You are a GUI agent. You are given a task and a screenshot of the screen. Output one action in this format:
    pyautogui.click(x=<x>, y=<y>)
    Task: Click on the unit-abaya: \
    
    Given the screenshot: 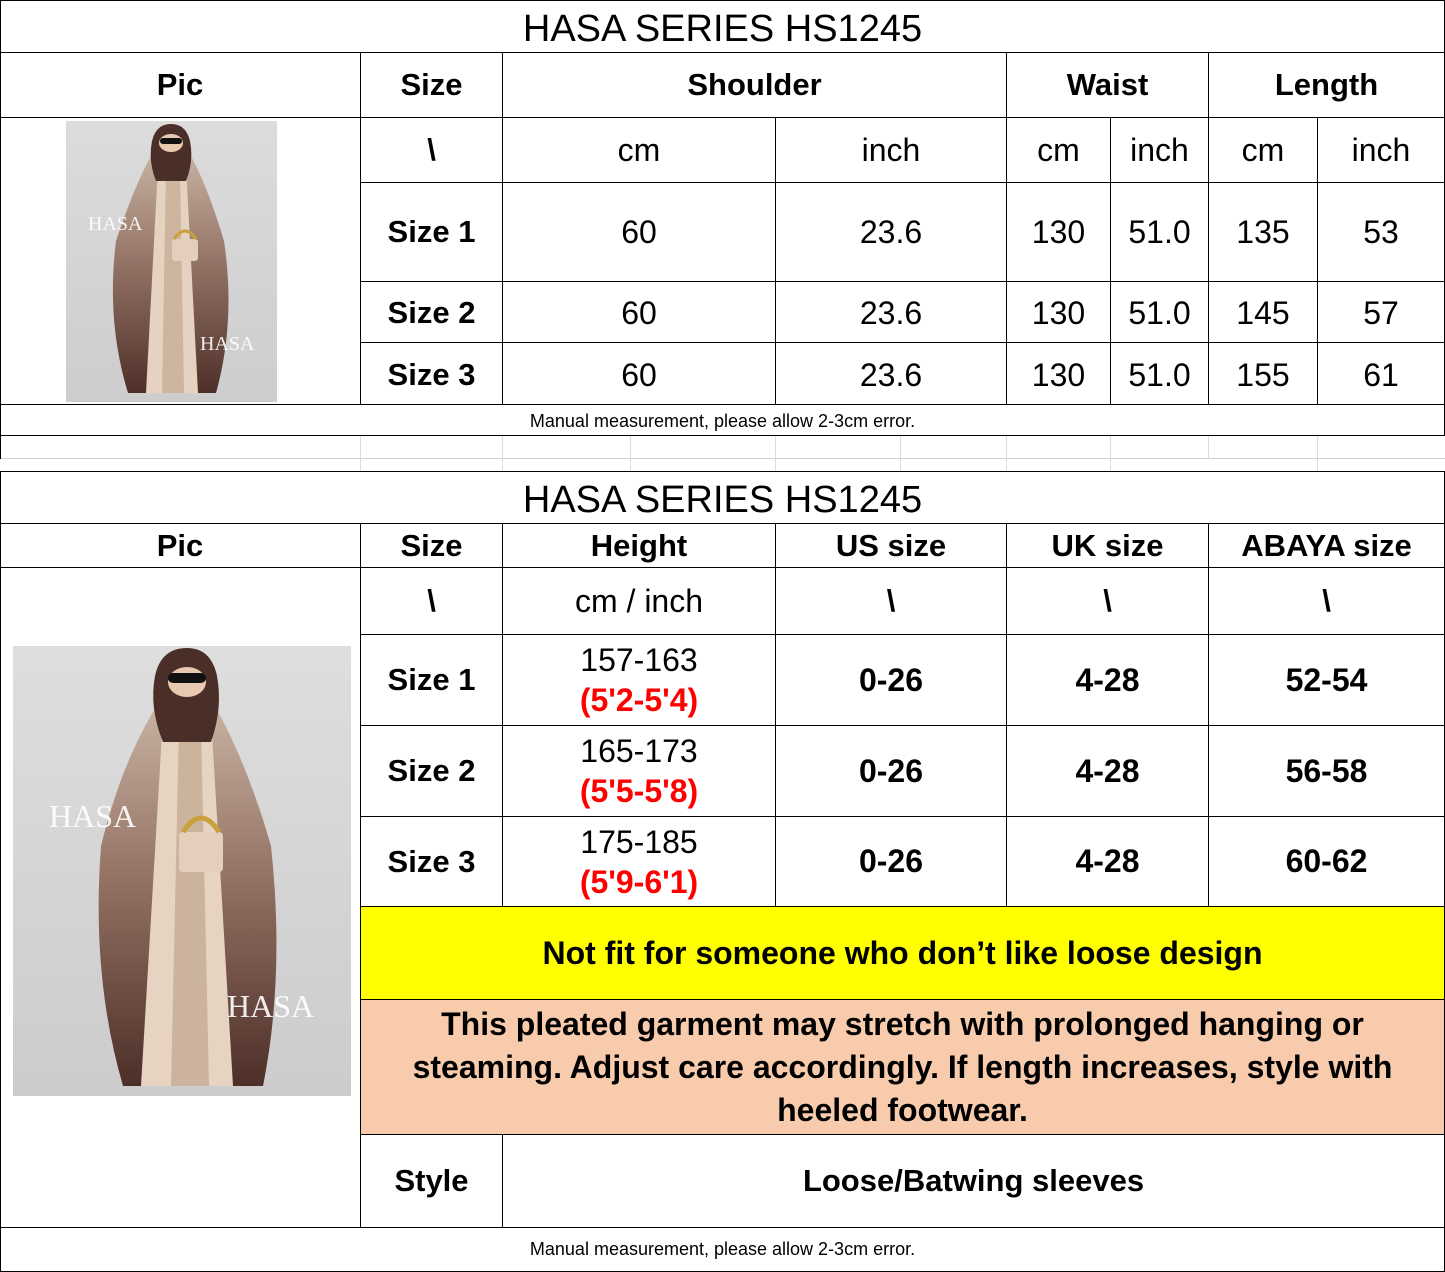 What is the action you would take?
    pyautogui.click(x=1326, y=600)
    